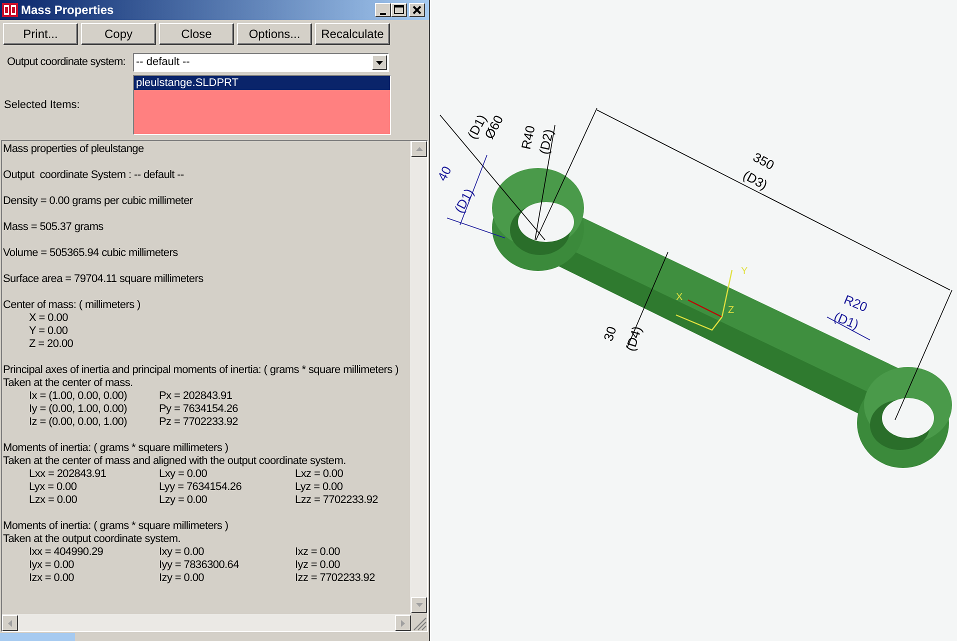 Image resolution: width=957 pixels, height=641 pixels. What do you see at coordinates (199, 422) in the screenshot?
I see `report-value: Pz = 7702233.92` at bounding box center [199, 422].